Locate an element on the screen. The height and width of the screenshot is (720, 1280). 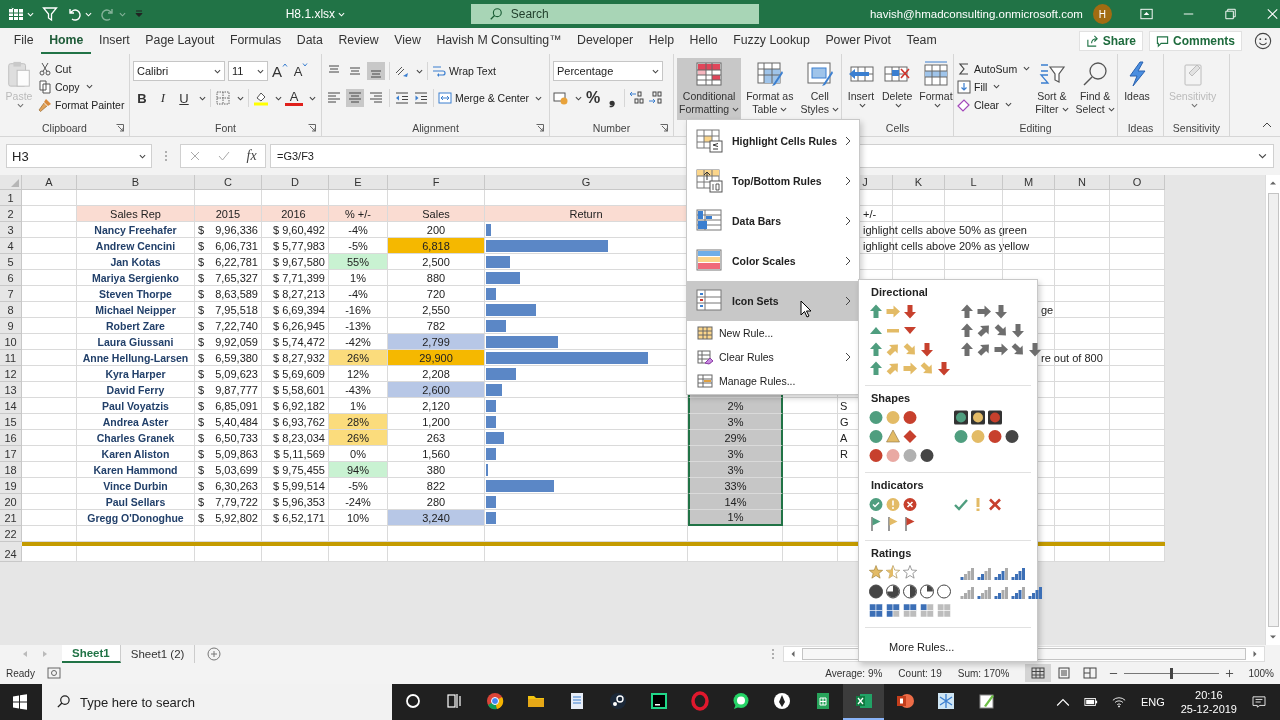
table-cell: 7,65,327 is located at coordinates (236, 277).